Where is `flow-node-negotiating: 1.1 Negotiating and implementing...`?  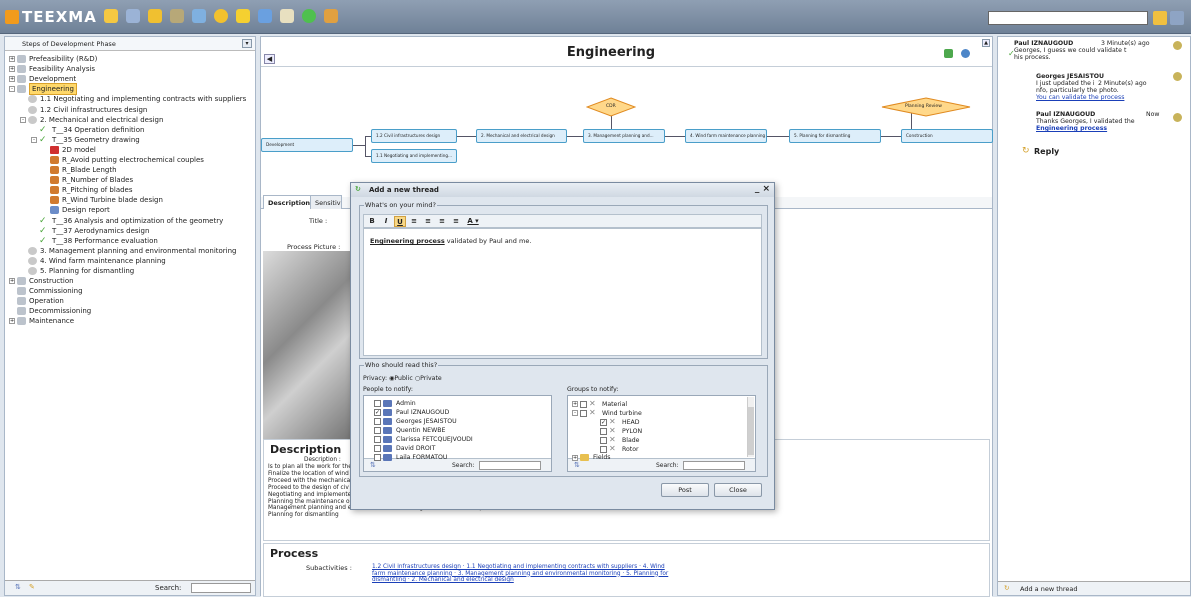
flow-node-negotiating: 1.1 Negotiating and implementing... is located at coordinates (414, 156).